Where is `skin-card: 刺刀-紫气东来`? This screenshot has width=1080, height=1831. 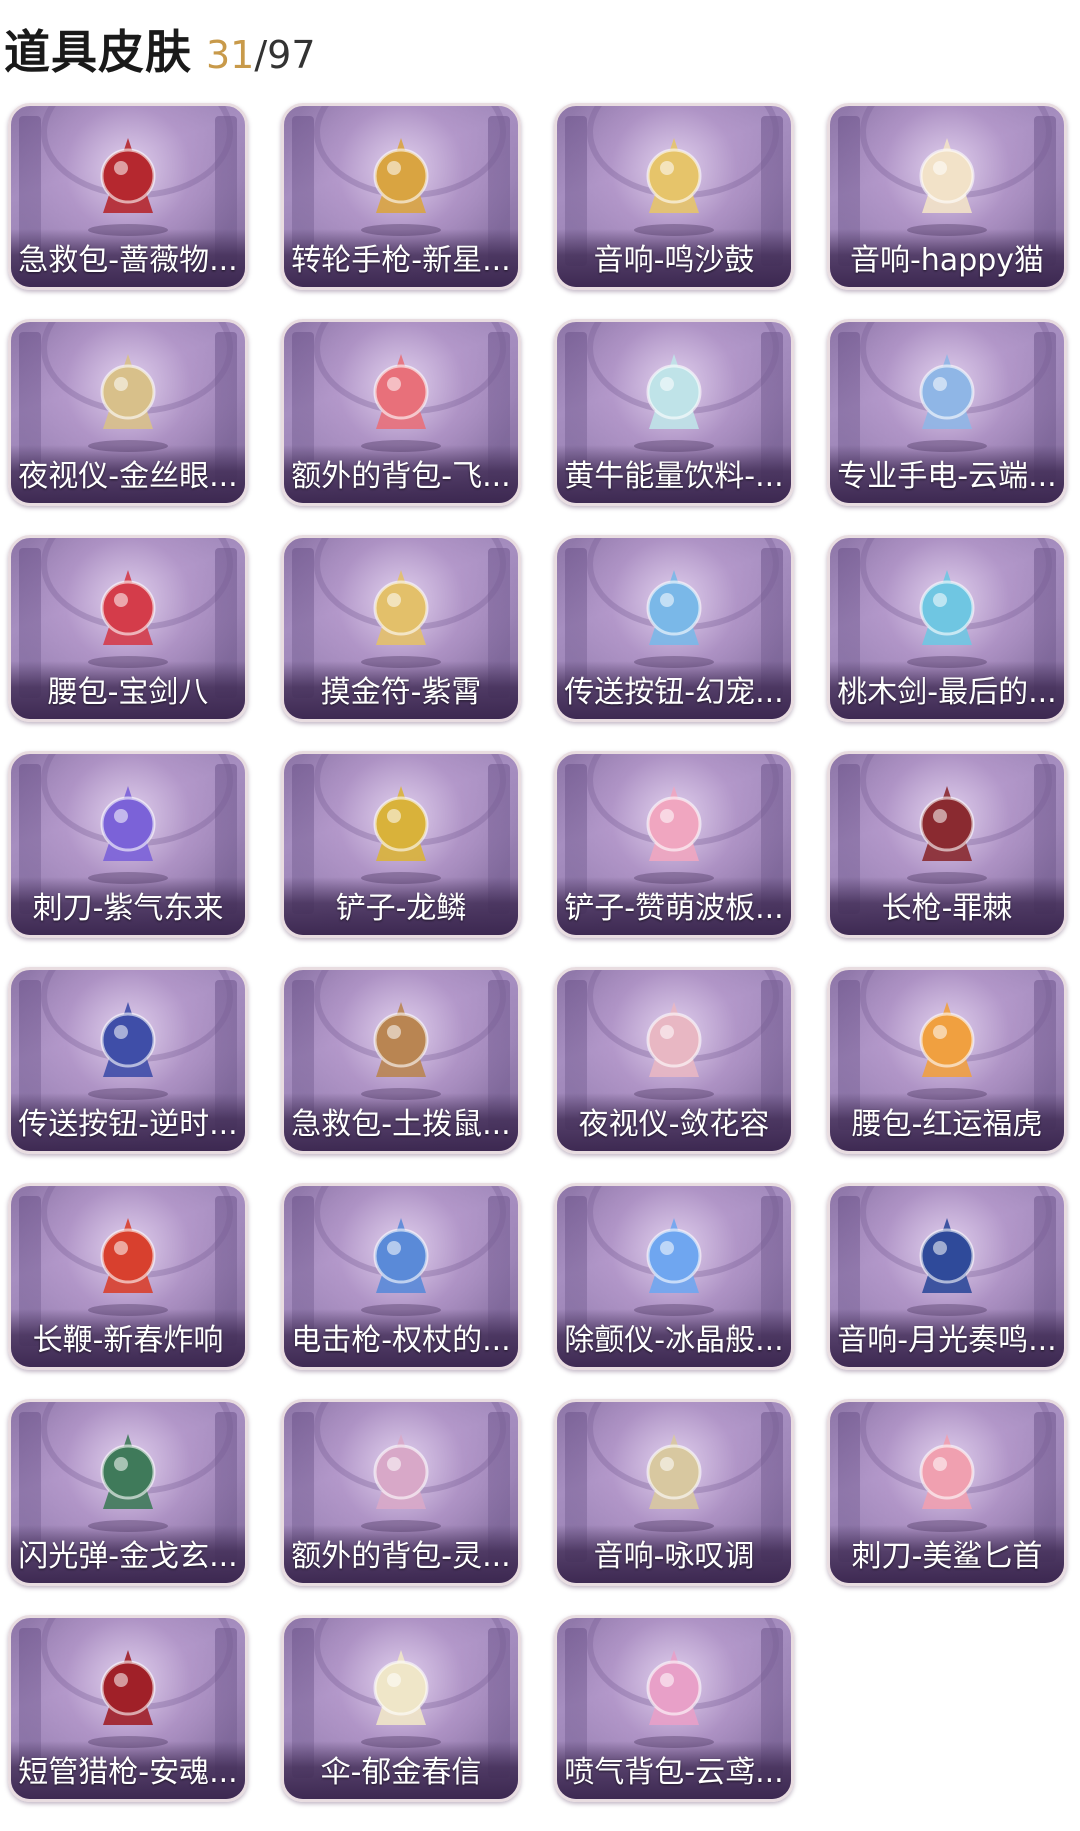 skin-card: 刺刀-紫气东来 is located at coordinates (128, 844).